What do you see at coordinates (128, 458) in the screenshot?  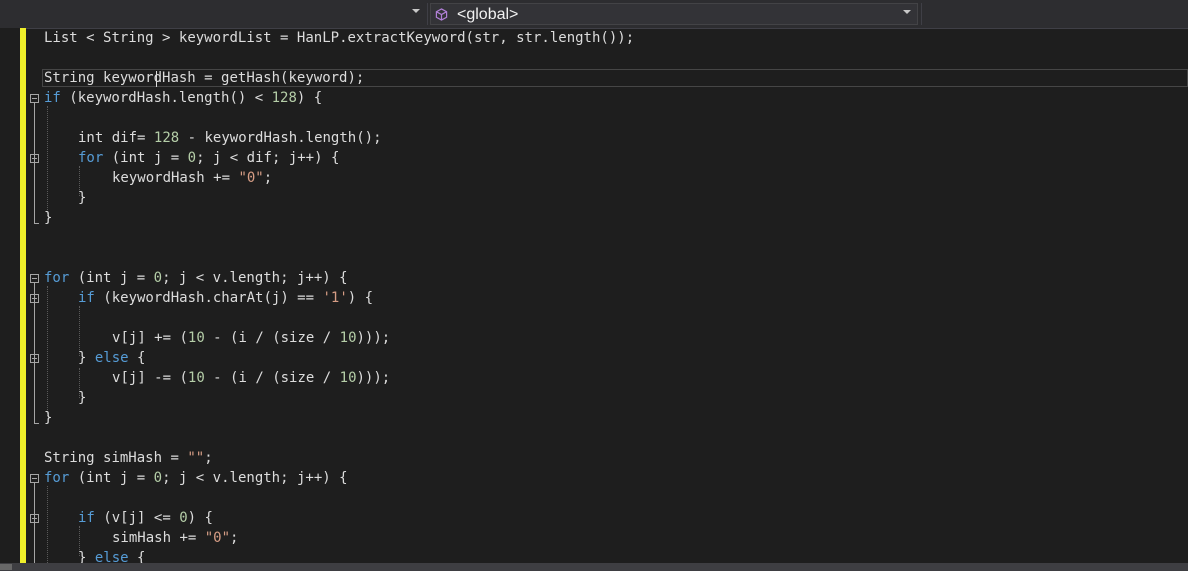 I see `code-line: String simHash = "";` at bounding box center [128, 458].